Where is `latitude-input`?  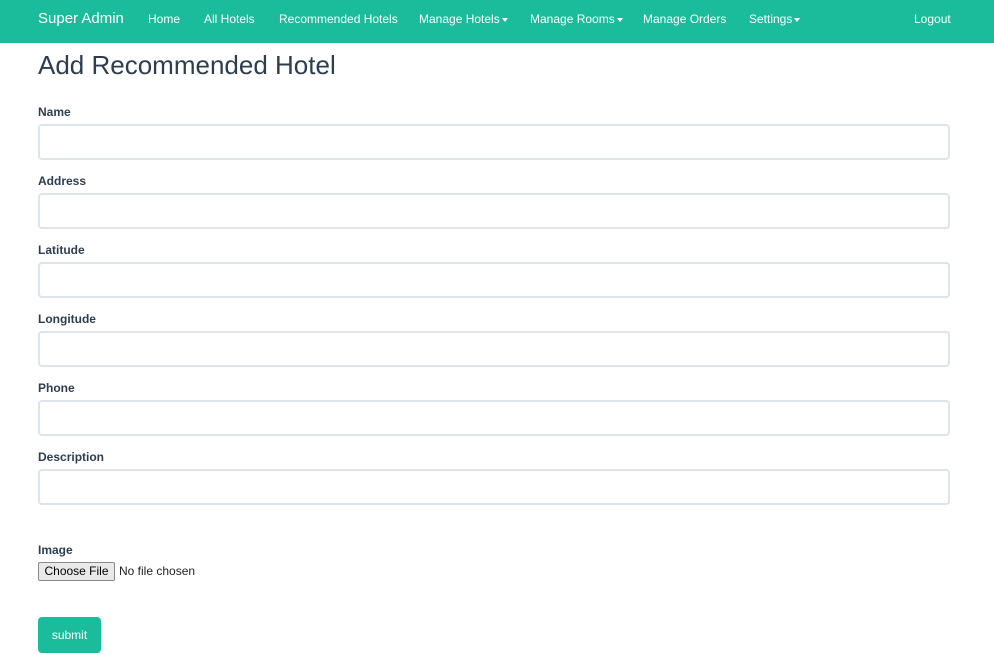 latitude-input is located at coordinates (494, 280).